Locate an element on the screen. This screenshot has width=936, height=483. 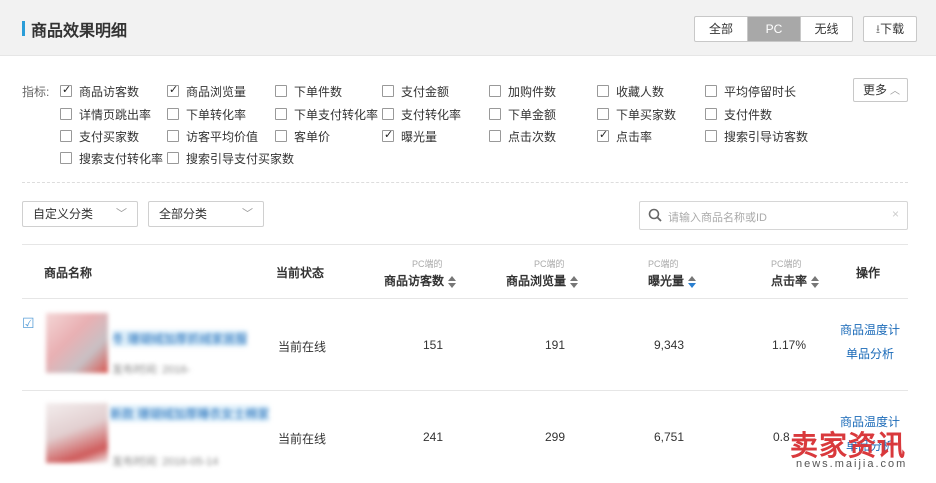
metric-label: 商品访客数 is located at coordinates (109, 91).